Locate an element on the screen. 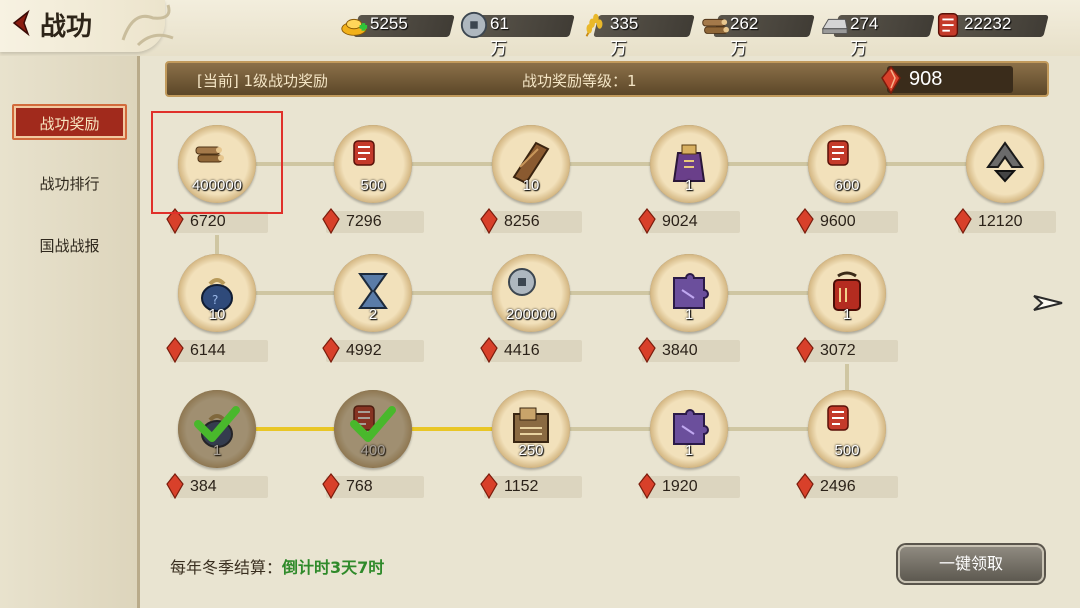 This screenshot has height=608, width=1080. reward-cost: 7296 is located at coordinates (373, 221).